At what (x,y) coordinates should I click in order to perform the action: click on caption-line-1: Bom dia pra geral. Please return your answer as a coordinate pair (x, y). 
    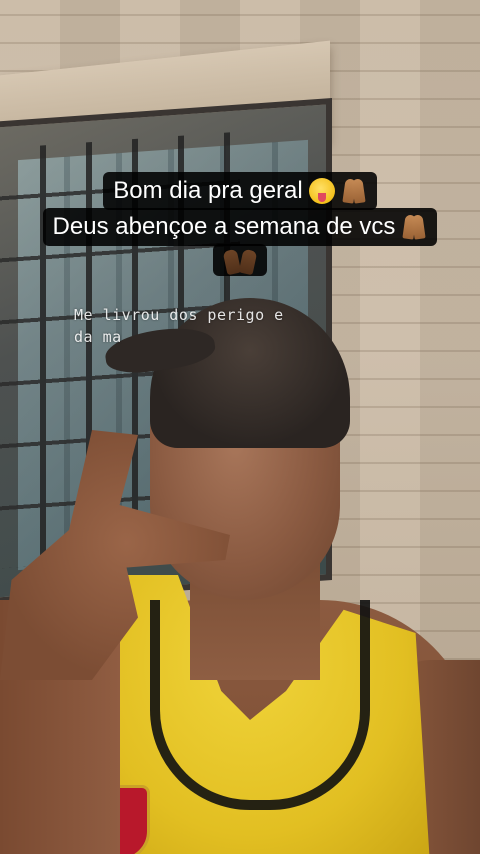
    Looking at the image, I should click on (240, 191).